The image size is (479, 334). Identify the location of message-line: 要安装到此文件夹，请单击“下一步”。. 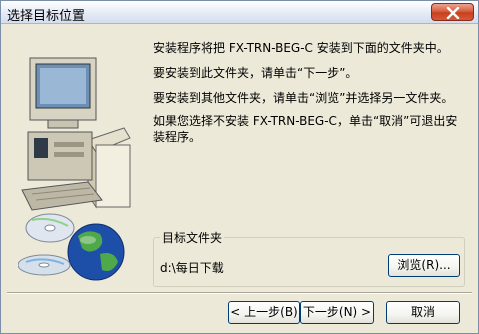
(255, 73).